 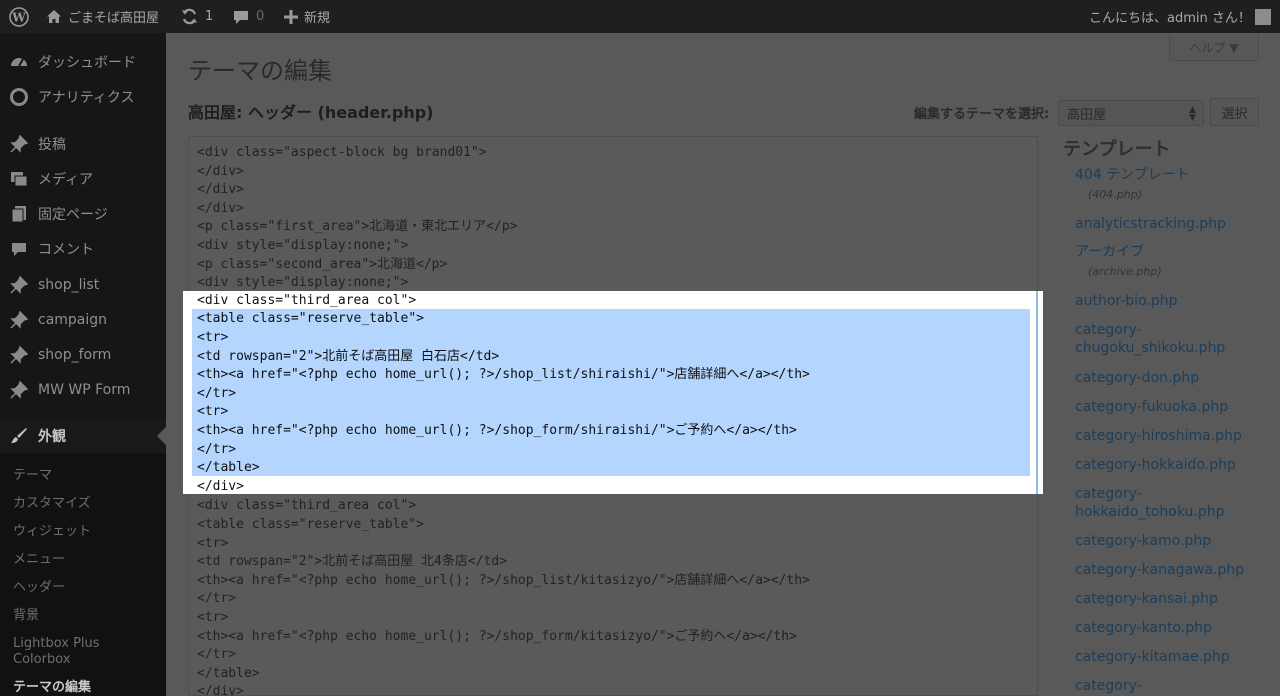 I want to click on submenu-item-widgets: ウィジェット, so click(x=52, y=532).